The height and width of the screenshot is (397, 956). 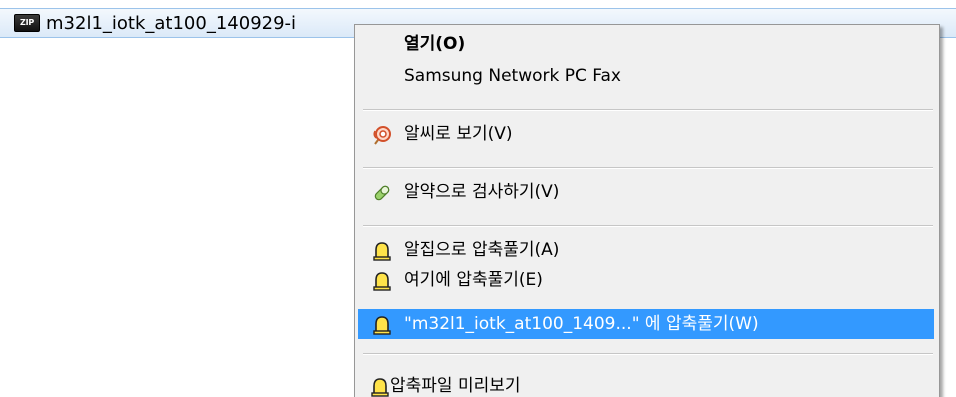 What do you see at coordinates (512, 76) in the screenshot?
I see `menu-item-label: Samsung Network PC Fax` at bounding box center [512, 76].